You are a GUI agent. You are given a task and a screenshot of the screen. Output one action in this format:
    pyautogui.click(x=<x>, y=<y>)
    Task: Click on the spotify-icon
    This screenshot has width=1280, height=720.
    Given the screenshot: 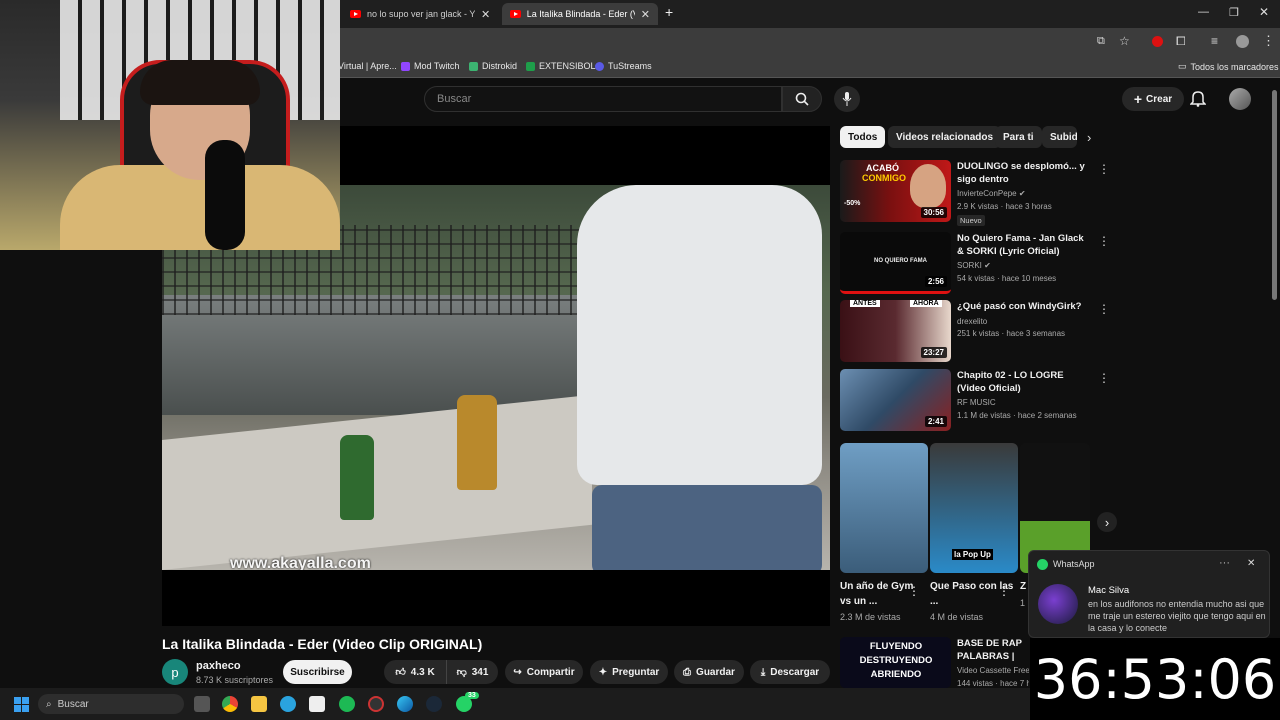 What is the action you would take?
    pyautogui.click(x=347, y=704)
    